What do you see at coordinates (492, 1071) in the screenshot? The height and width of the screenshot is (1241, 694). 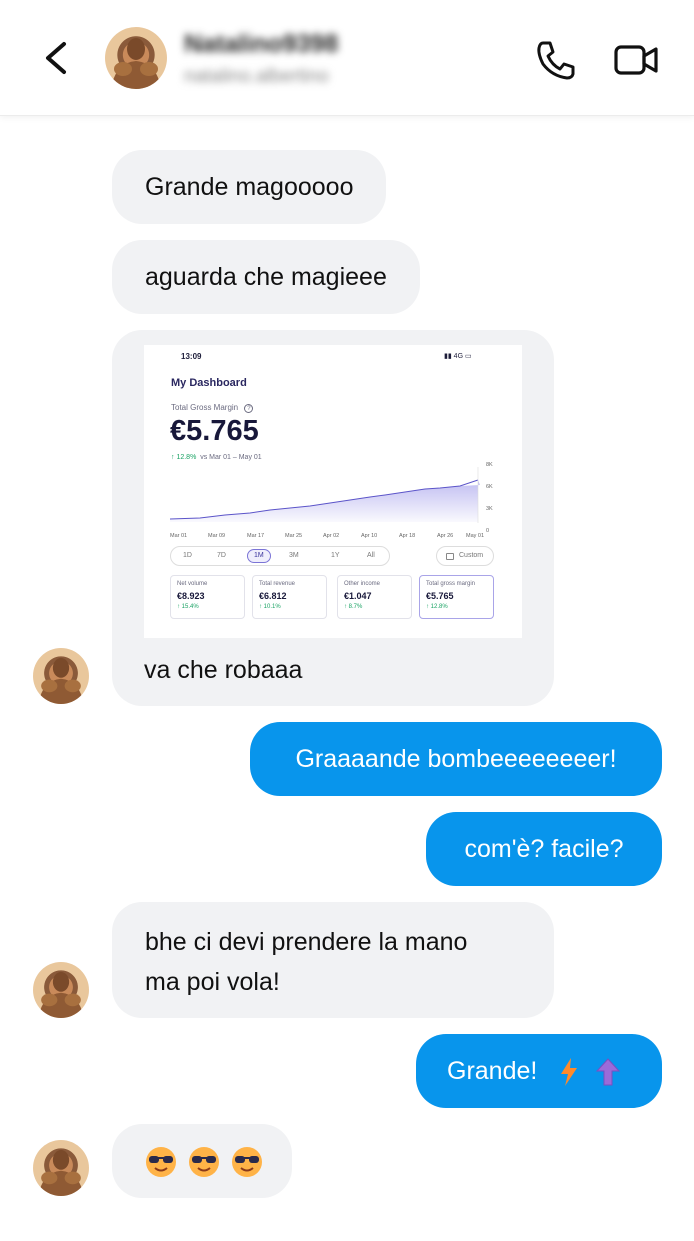 I see `message-text: Grande!` at bounding box center [492, 1071].